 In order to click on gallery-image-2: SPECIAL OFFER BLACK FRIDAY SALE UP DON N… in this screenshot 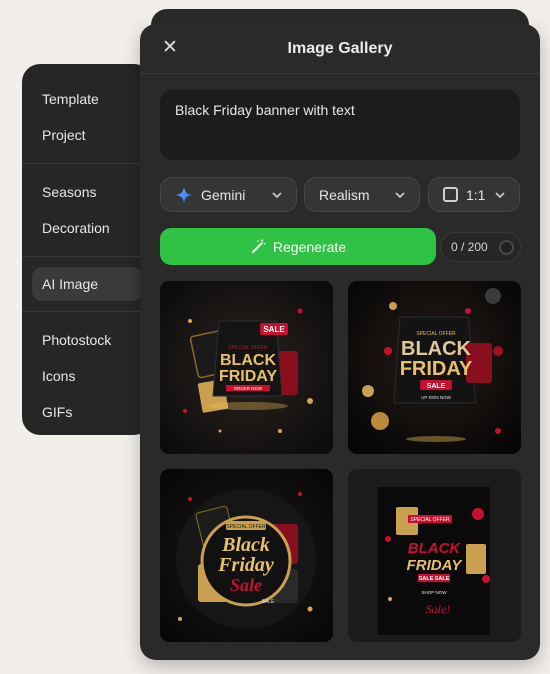, I will do `click(434, 367)`.